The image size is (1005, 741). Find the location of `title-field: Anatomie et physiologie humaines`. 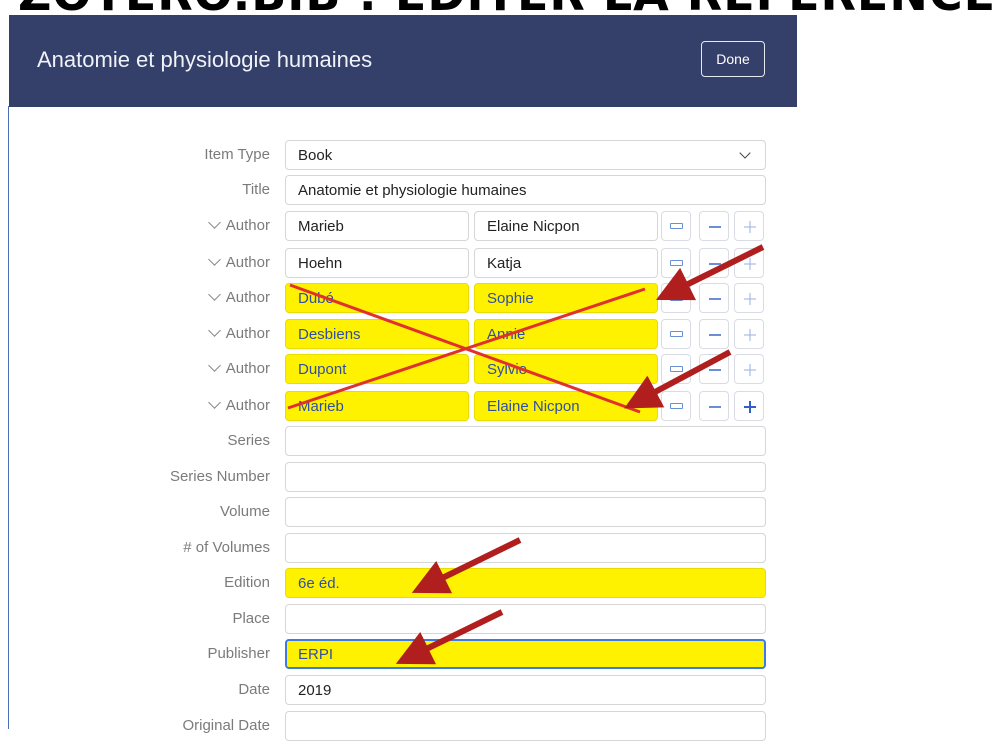

title-field: Anatomie et physiologie humaines is located at coordinates (525, 190).